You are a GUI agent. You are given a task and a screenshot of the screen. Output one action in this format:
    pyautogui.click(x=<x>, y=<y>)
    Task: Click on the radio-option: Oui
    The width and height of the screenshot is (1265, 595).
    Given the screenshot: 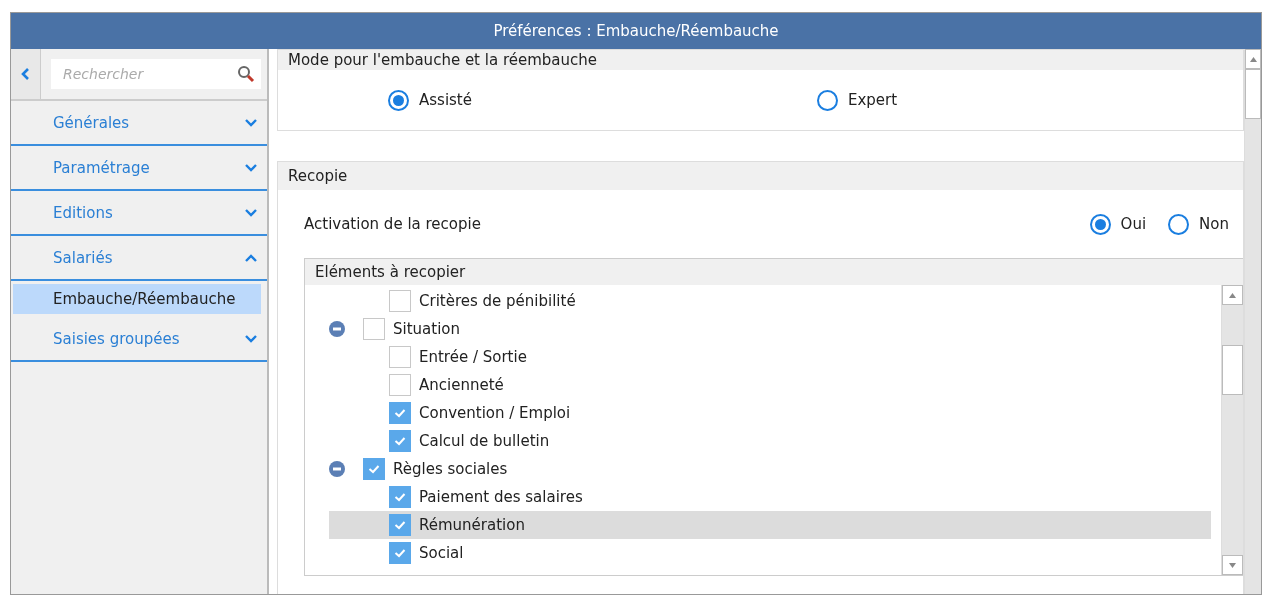 What is the action you would take?
    pyautogui.click(x=1118, y=224)
    